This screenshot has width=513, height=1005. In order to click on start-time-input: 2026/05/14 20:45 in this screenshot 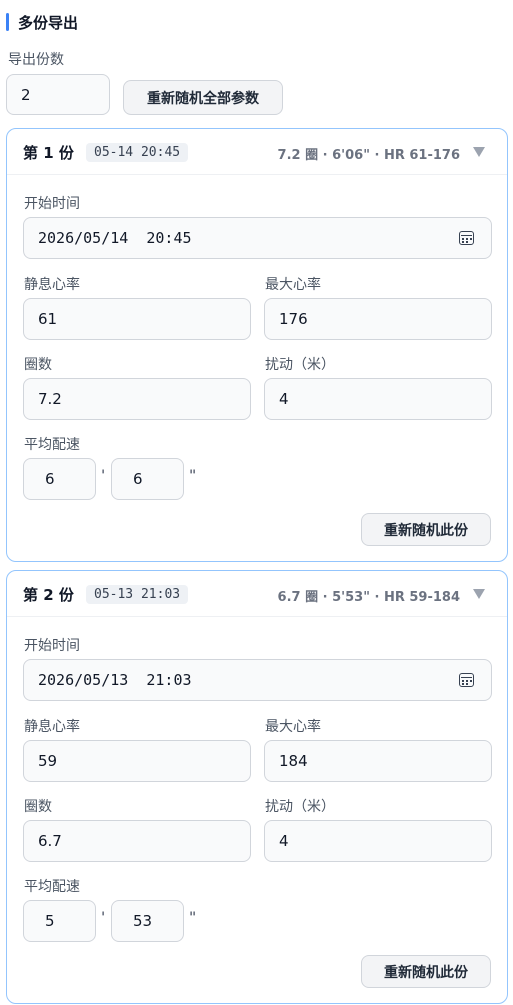, I will do `click(257, 238)`.